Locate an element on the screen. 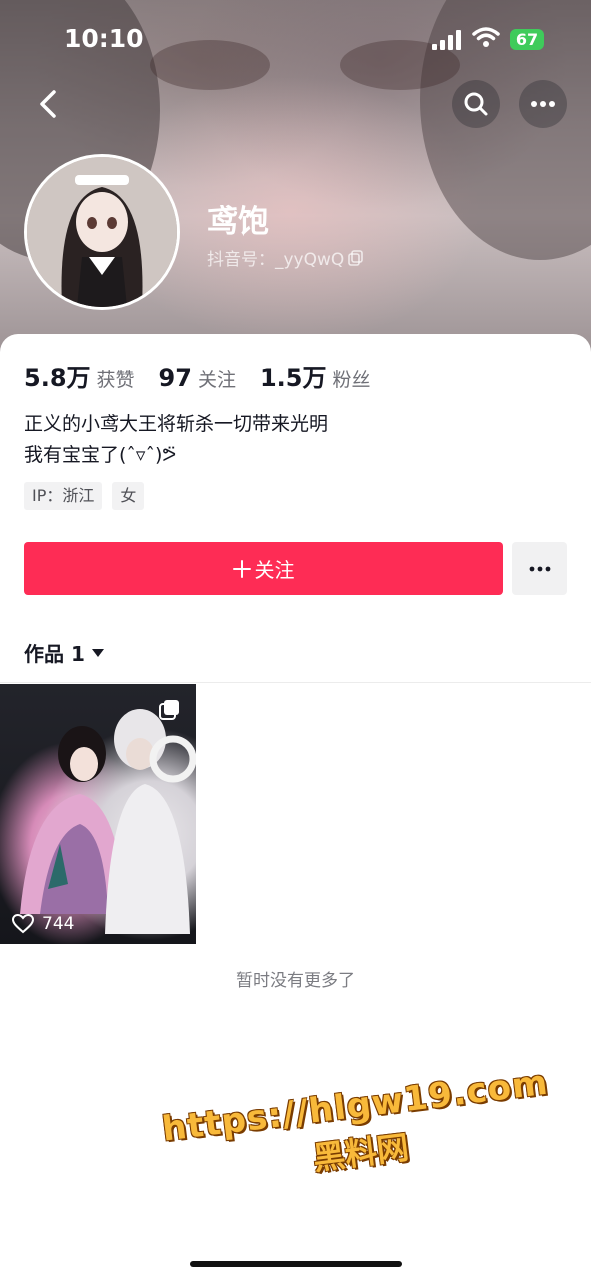  status-bar: 10:10 67 is located at coordinates (295, 40).